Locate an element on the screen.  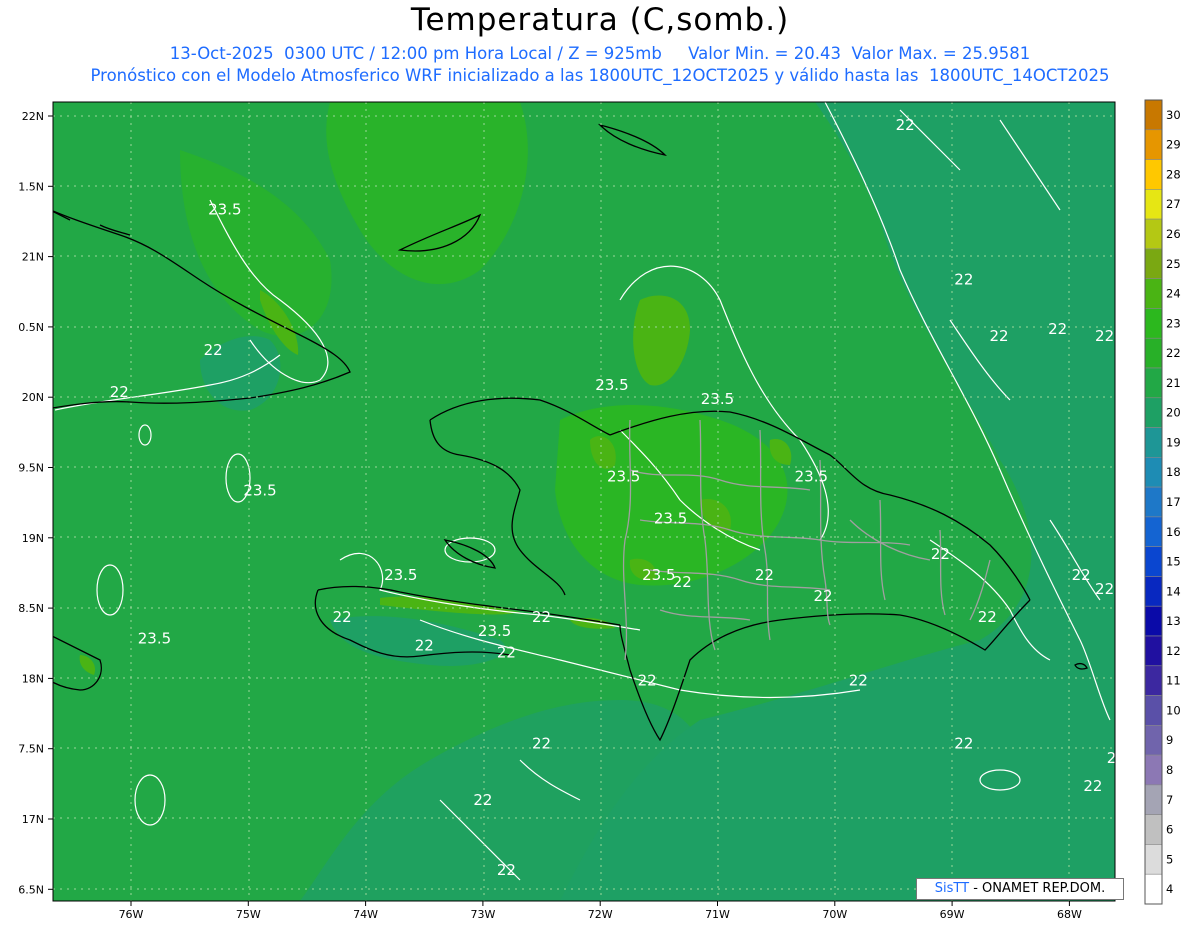
lat-tick-label: 19N is located at coordinates (33, 538).